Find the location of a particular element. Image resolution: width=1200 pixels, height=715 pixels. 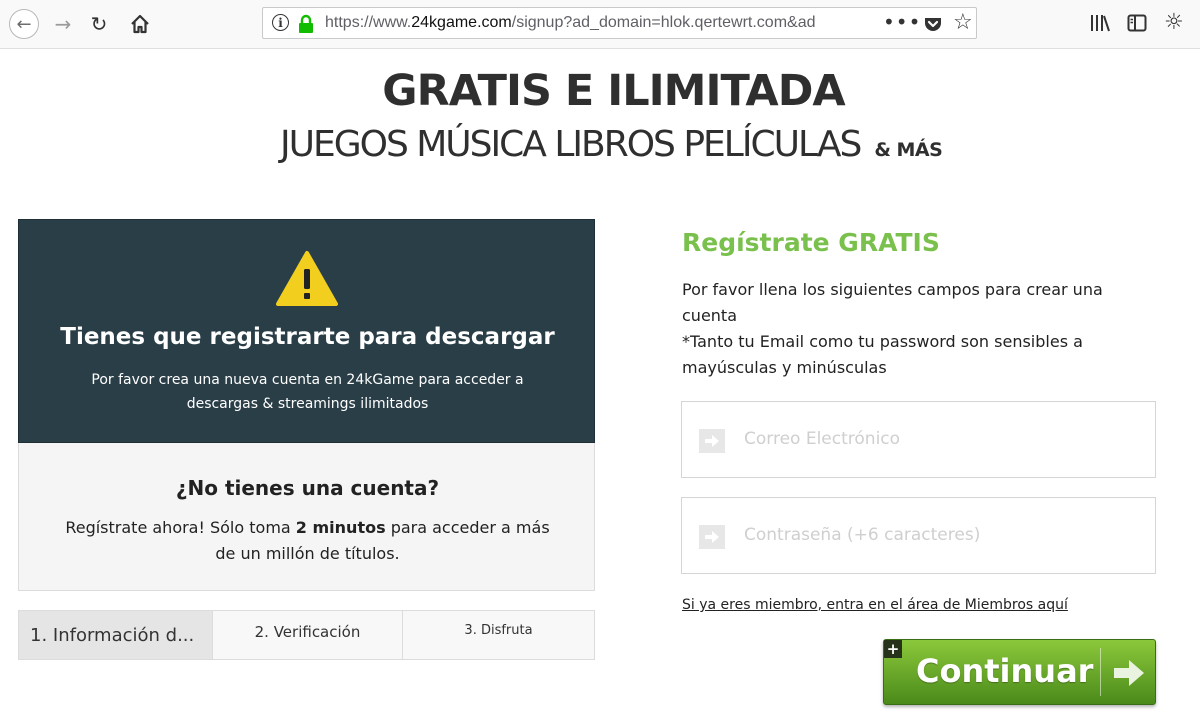

forward-arrow-icon: → is located at coordinates (63, 24).